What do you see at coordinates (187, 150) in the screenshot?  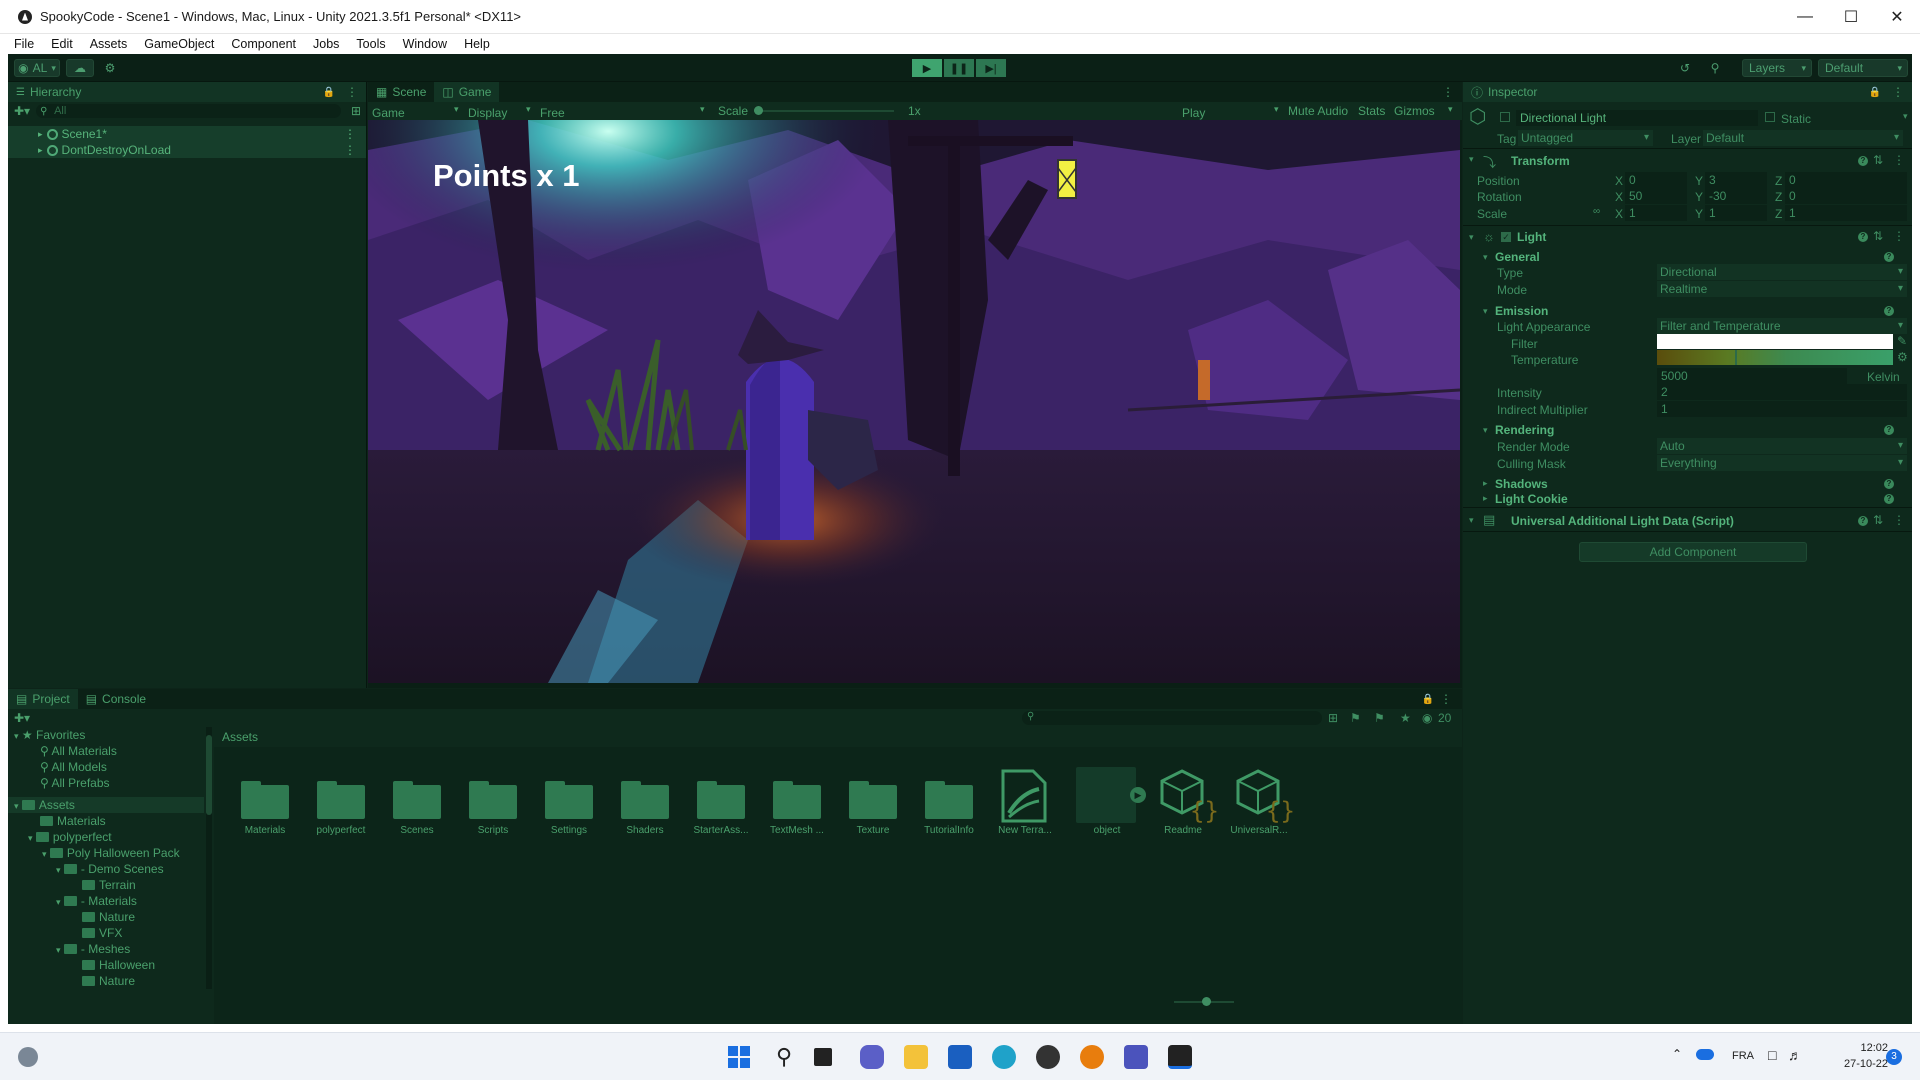 I see `hierarchy-item-dontdestroyonload: ▸ DontDestroyOnLoad ⋮` at bounding box center [187, 150].